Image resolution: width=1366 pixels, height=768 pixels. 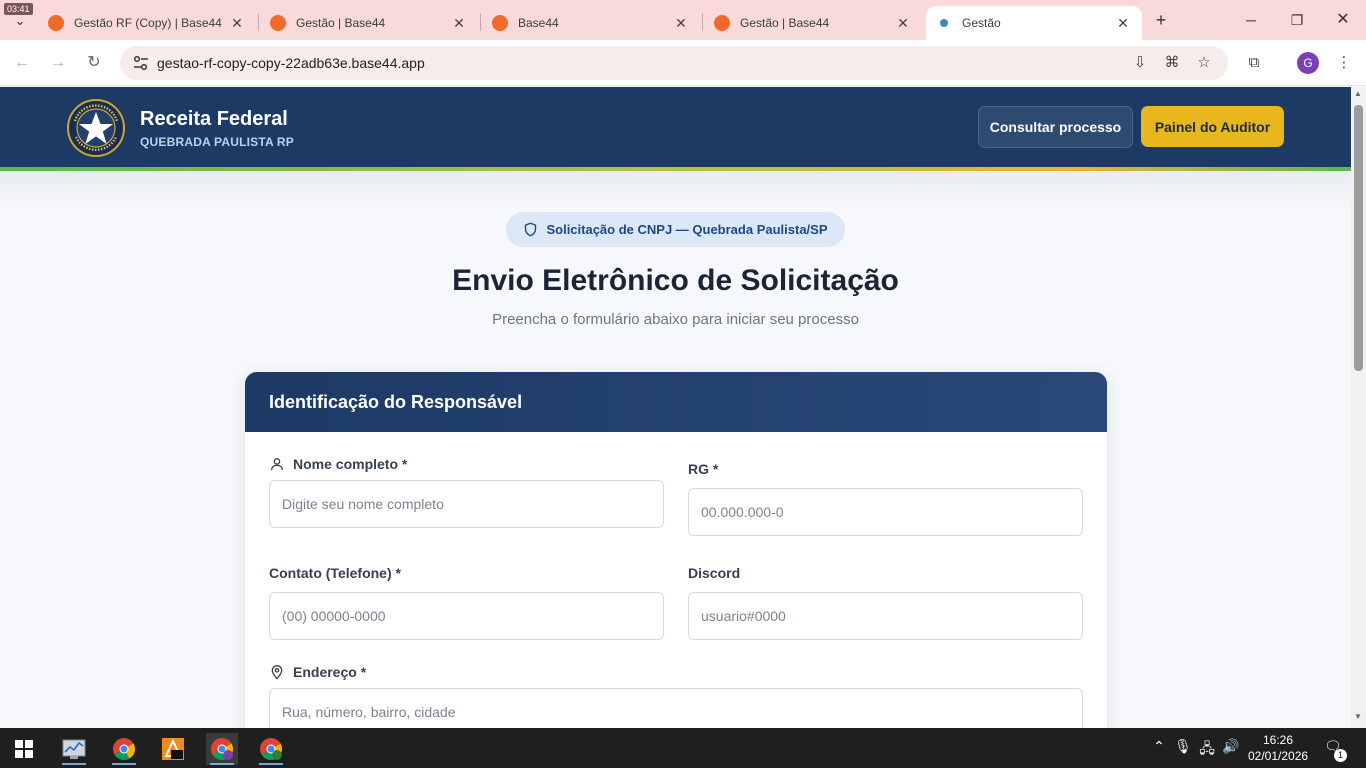 What do you see at coordinates (683, 748) in the screenshot?
I see `windows-taskbar: ⌃ 🎙 🖧 🔊 16:26 02/01/2026 🗨 1` at bounding box center [683, 748].